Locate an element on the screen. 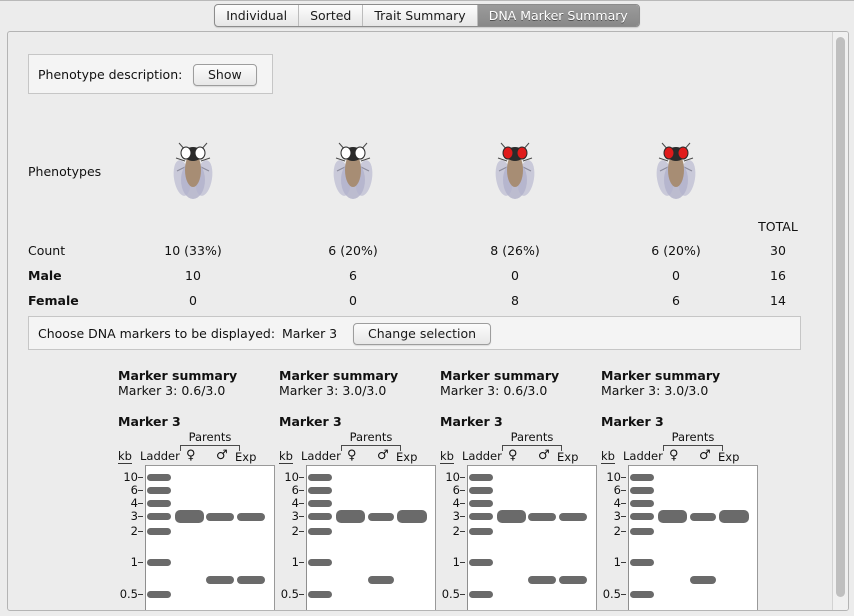 The height and width of the screenshot is (616, 854). ladder-tick-2-1: 2 is located at coordinates (130, 531).